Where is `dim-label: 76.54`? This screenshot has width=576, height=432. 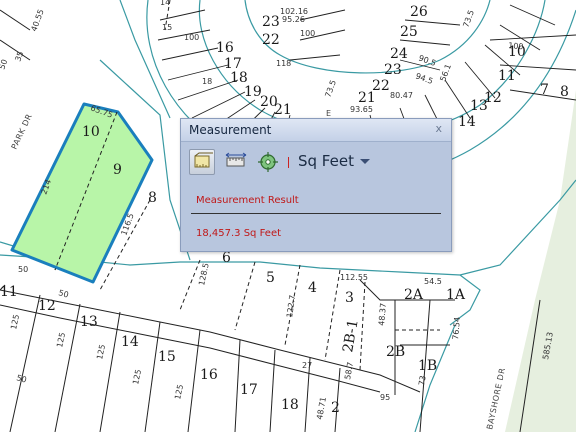
dim-label: 76.54 is located at coordinates (456, 329).